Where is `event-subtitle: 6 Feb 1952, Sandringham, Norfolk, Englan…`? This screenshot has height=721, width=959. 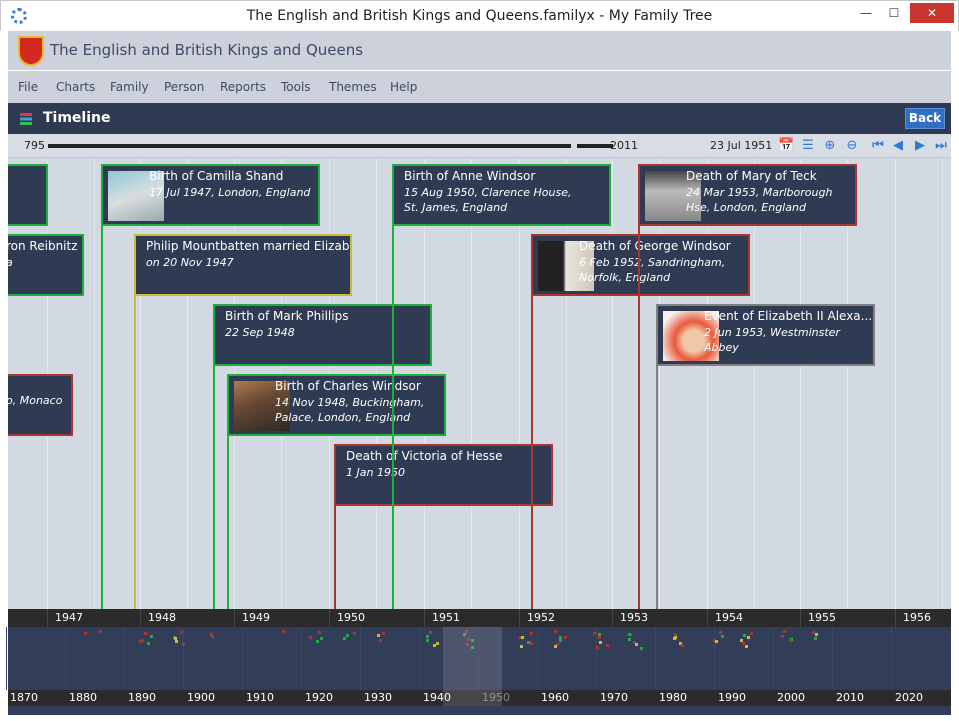 event-subtitle: 6 Feb 1952, Sandringham, Norfolk, Englan… is located at coordinates (652, 270).